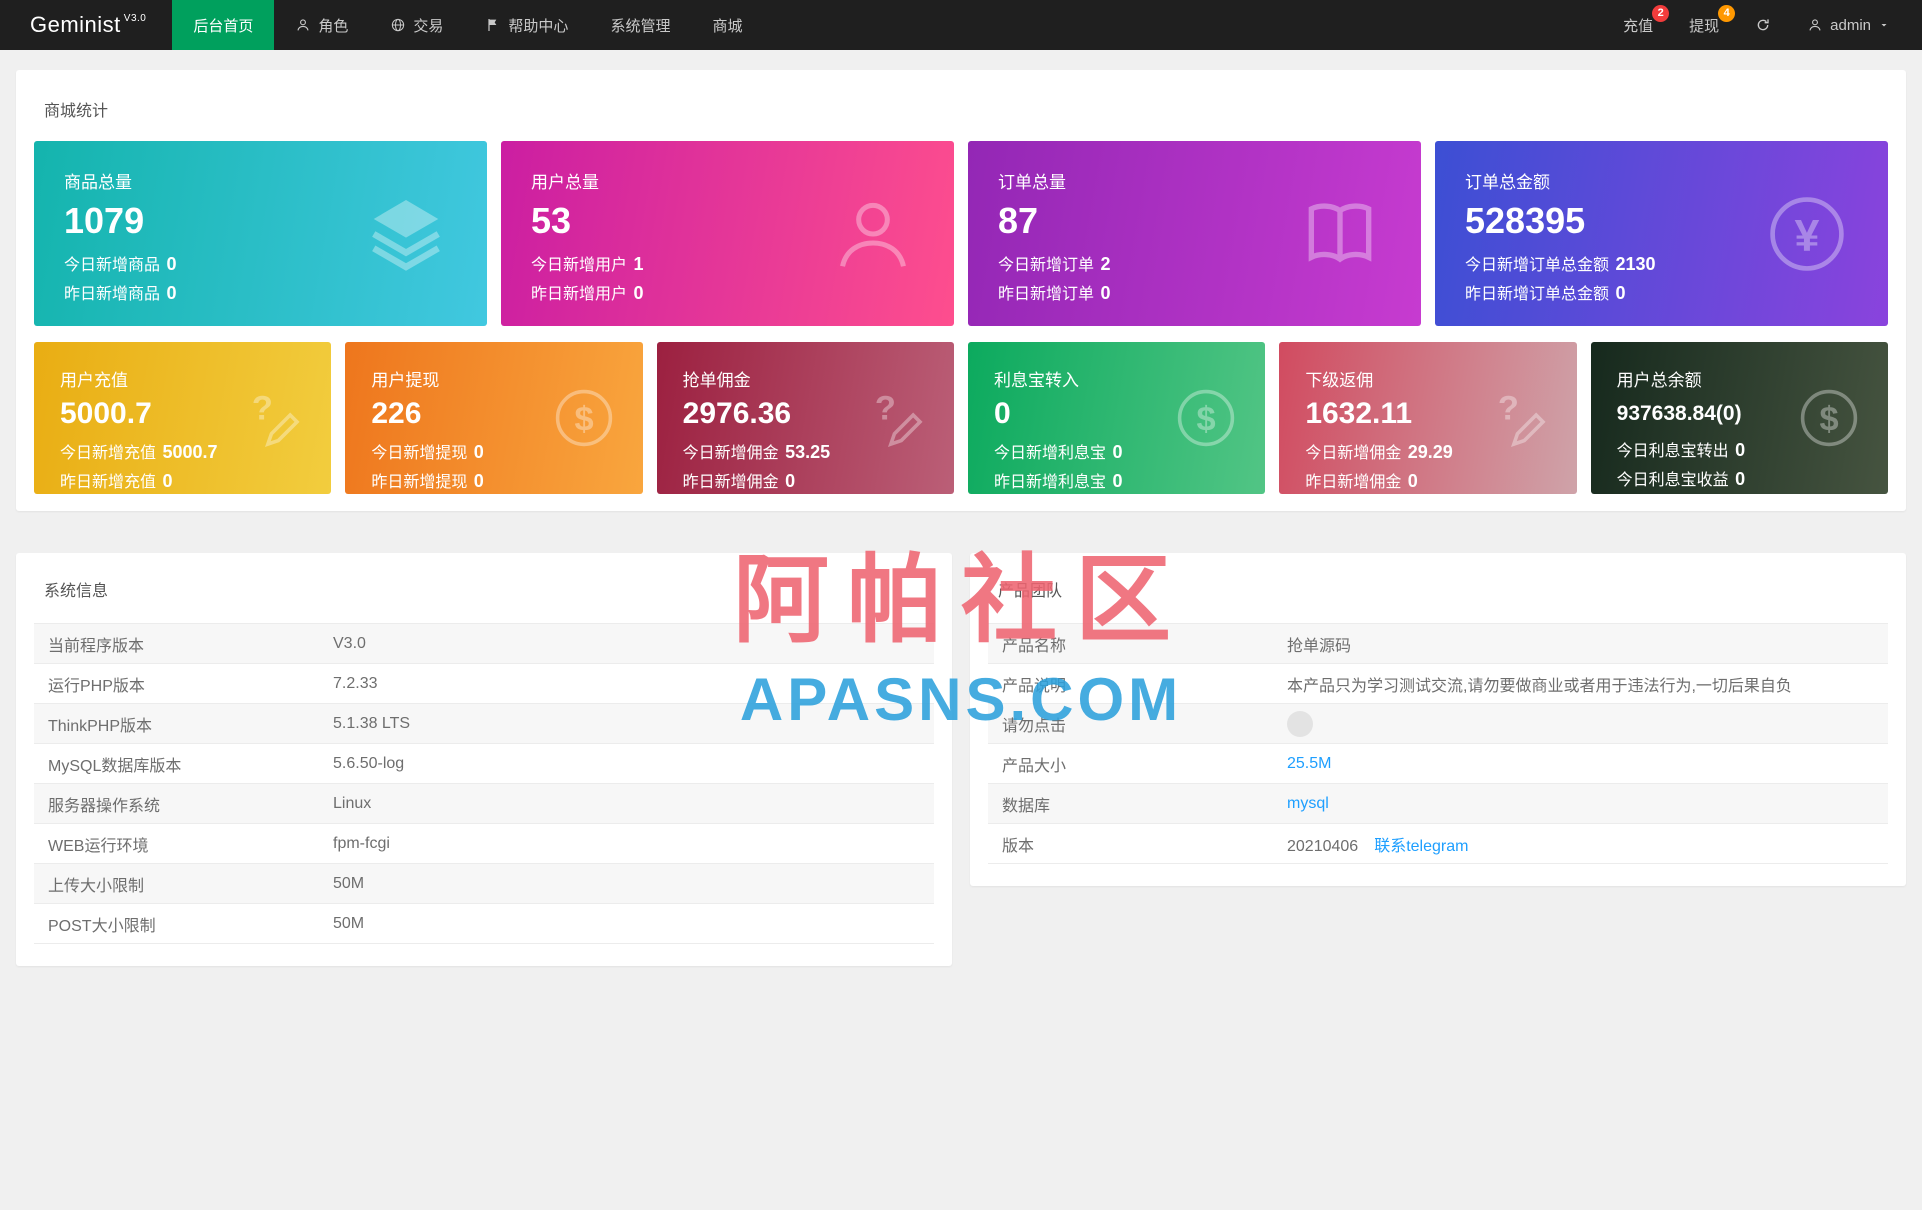 The image size is (1922, 1210). What do you see at coordinates (1807, 234) in the screenshot?
I see `yen-circle-icon: ¥` at bounding box center [1807, 234].